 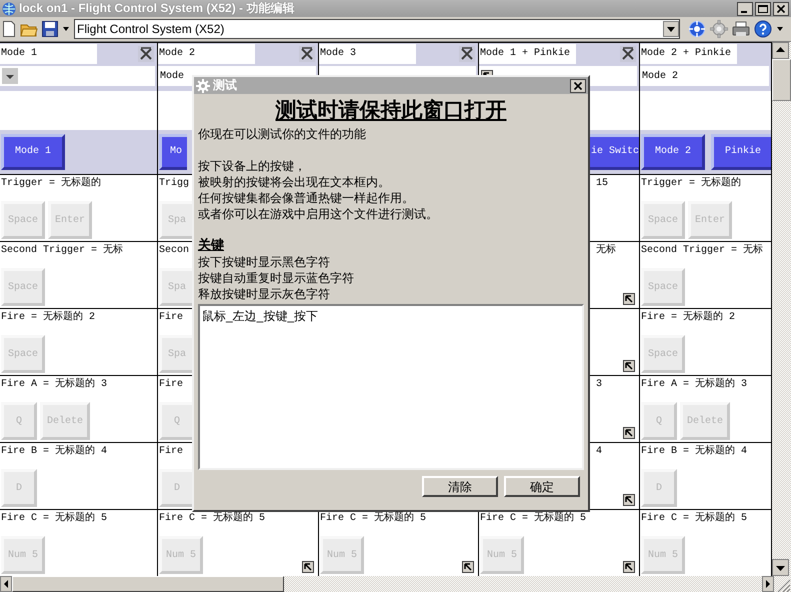 What do you see at coordinates (688, 54) in the screenshot?
I see `mode-name: Mode 2 + Pinkie` at bounding box center [688, 54].